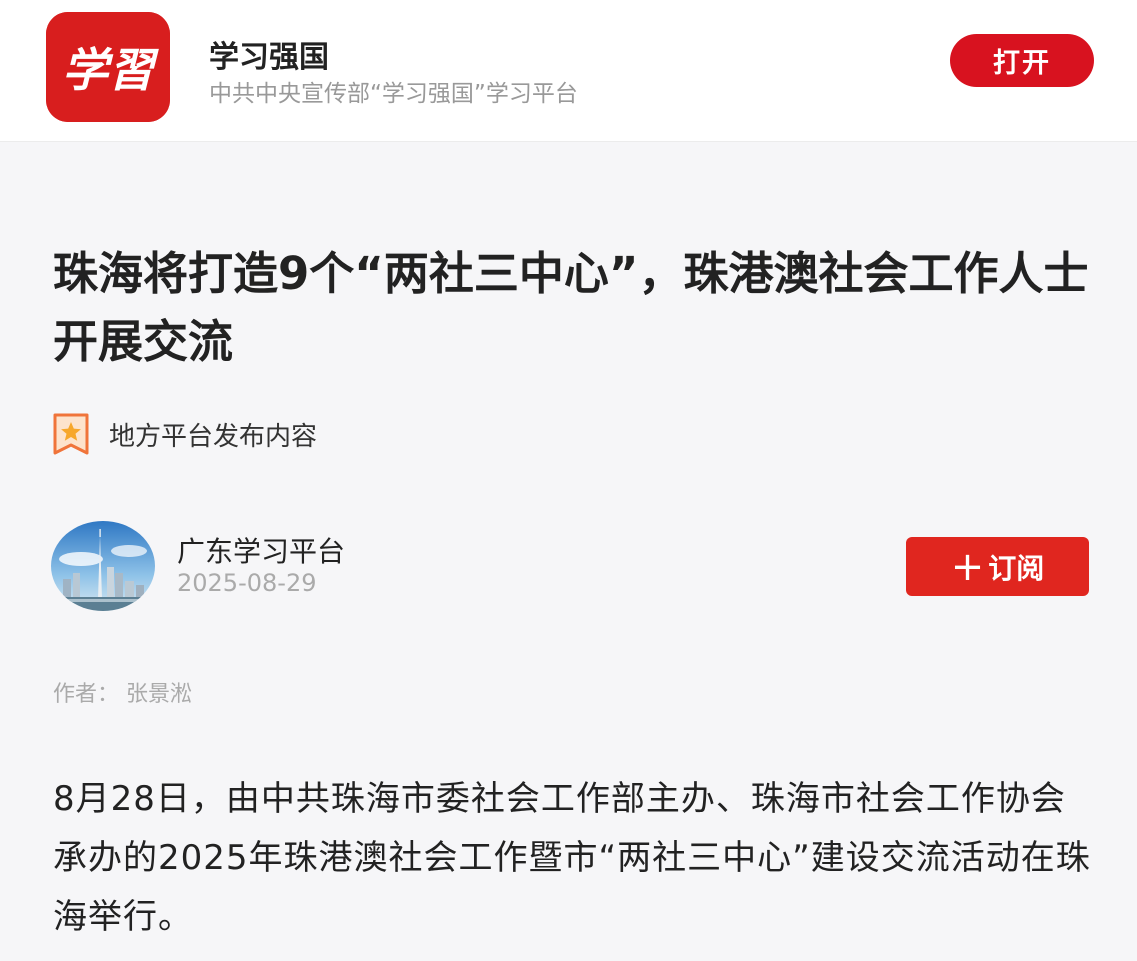 This screenshot has width=1137, height=961. Describe the element at coordinates (261, 550) in the screenshot. I see `publisher-name: 广东学习平台` at that location.